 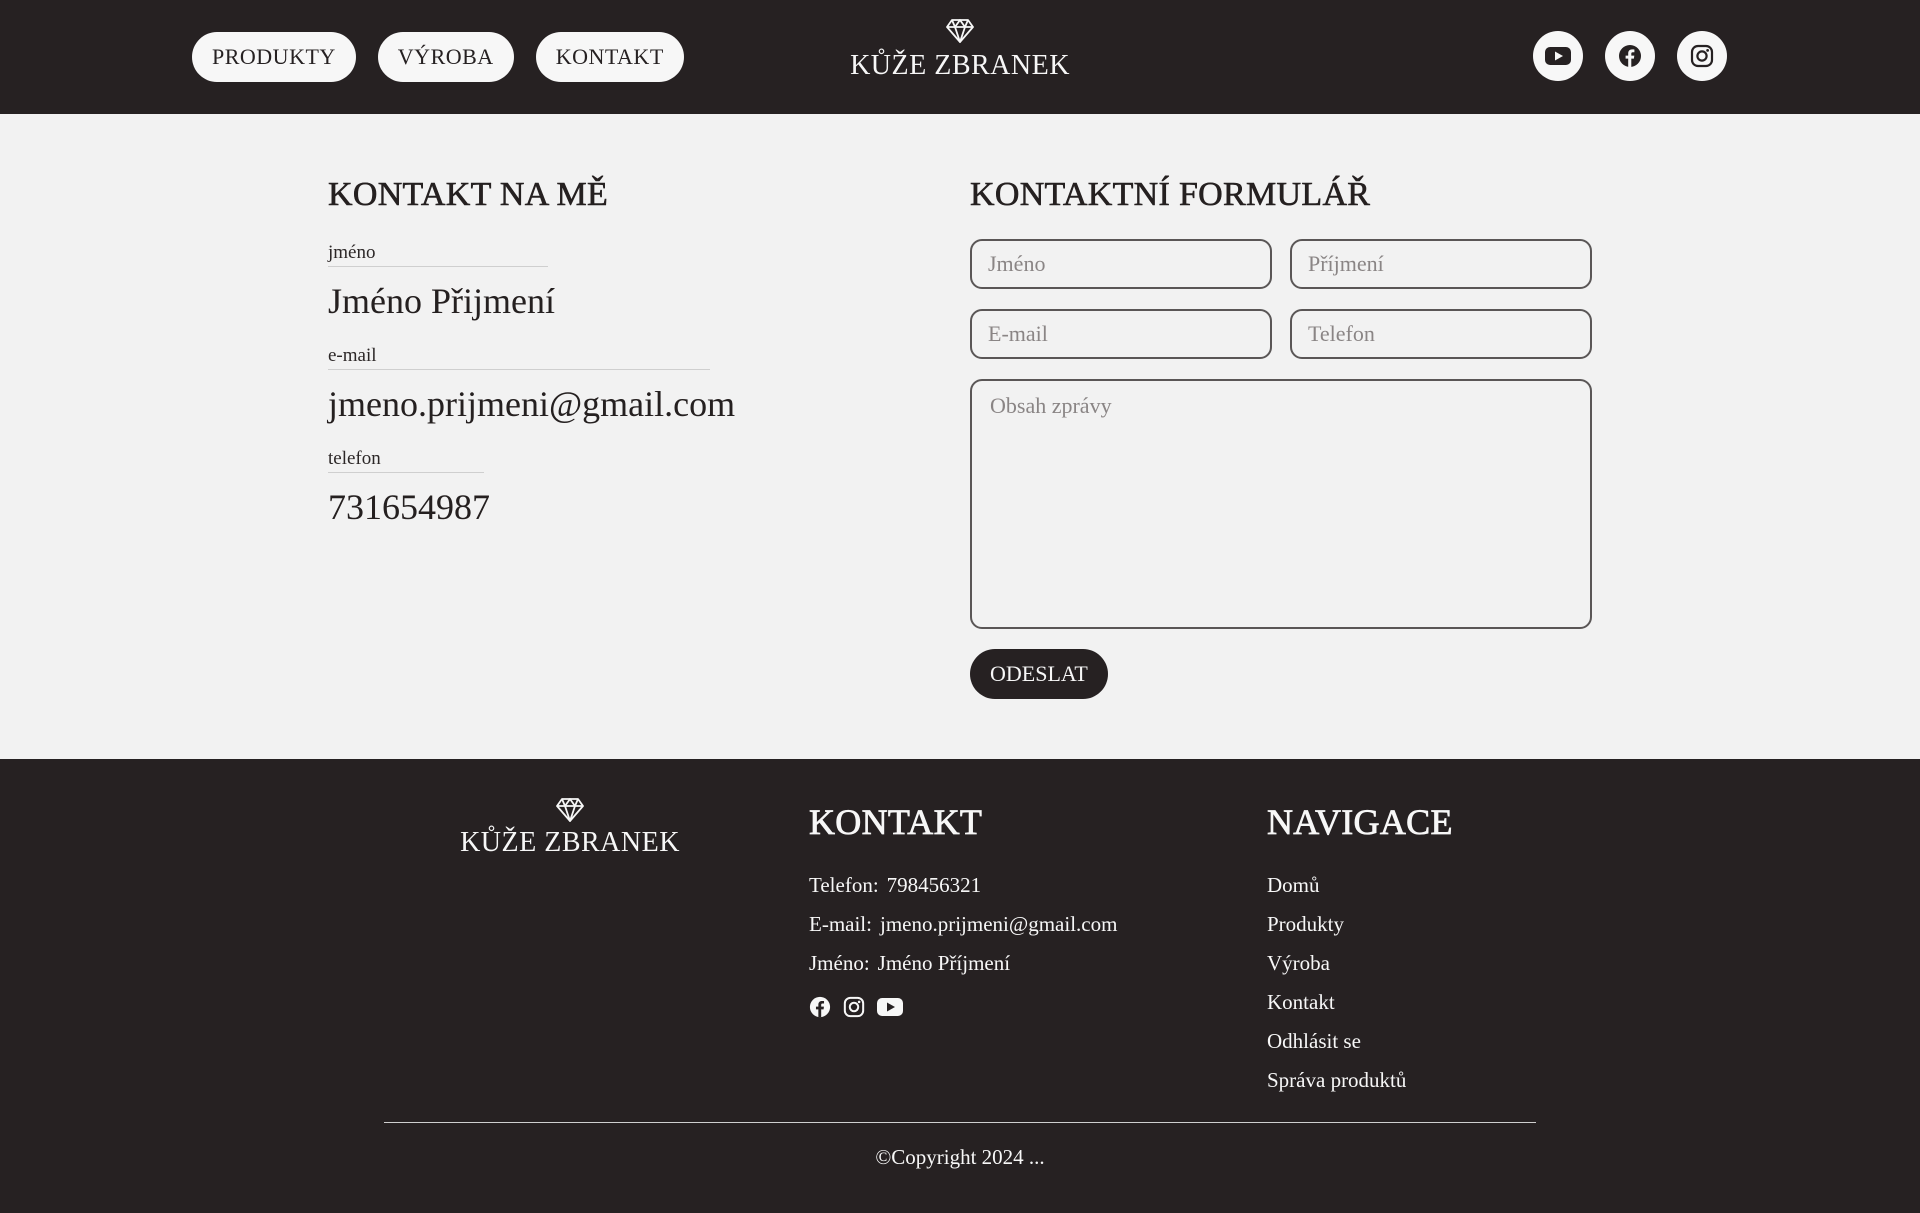 What do you see at coordinates (839, 963) in the screenshot?
I see `footer-name-label: Jméno:` at bounding box center [839, 963].